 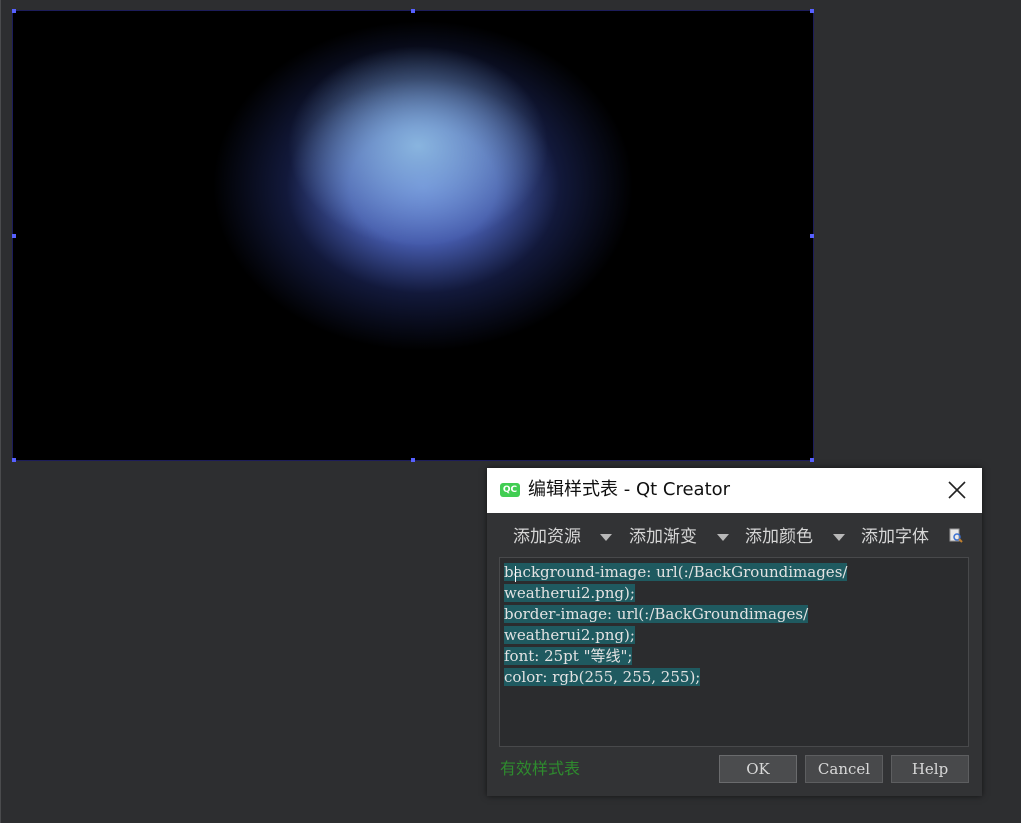 What do you see at coordinates (568, 656) in the screenshot?
I see `code-line: font: 25pt "等线";` at bounding box center [568, 656].